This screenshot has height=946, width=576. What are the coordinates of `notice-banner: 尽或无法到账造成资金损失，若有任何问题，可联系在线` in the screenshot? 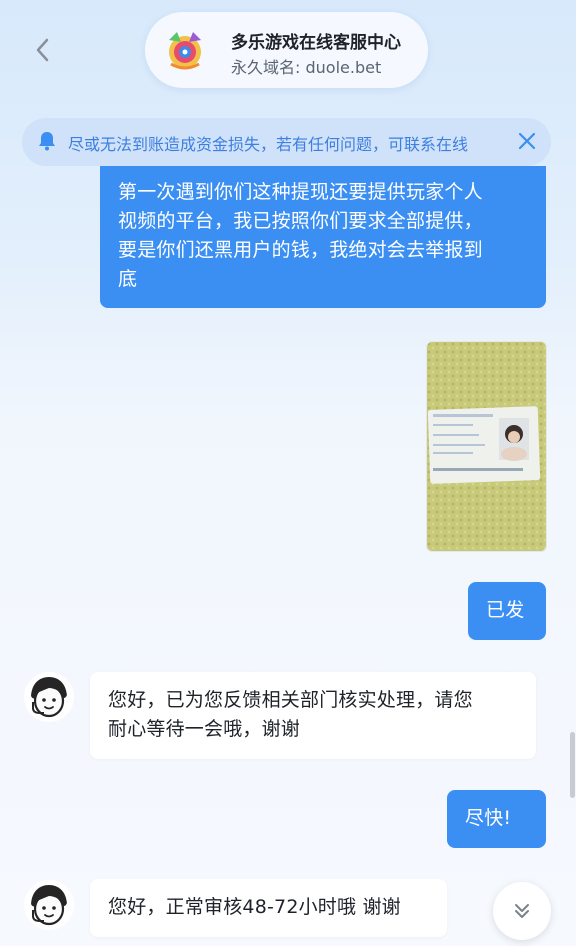 It's located at (286, 142).